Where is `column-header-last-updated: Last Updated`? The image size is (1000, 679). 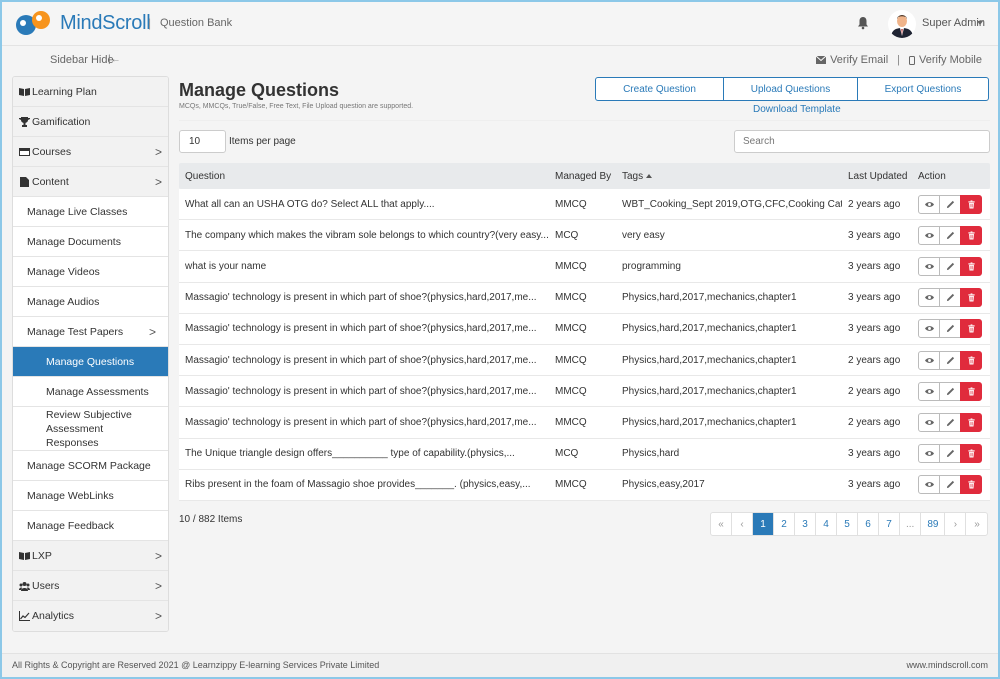
column-header-last-updated: Last Updated is located at coordinates (877, 176).